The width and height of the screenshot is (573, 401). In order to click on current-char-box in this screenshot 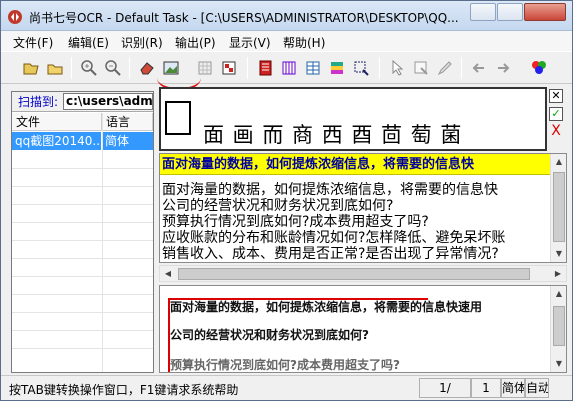, I will do `click(178, 118)`.